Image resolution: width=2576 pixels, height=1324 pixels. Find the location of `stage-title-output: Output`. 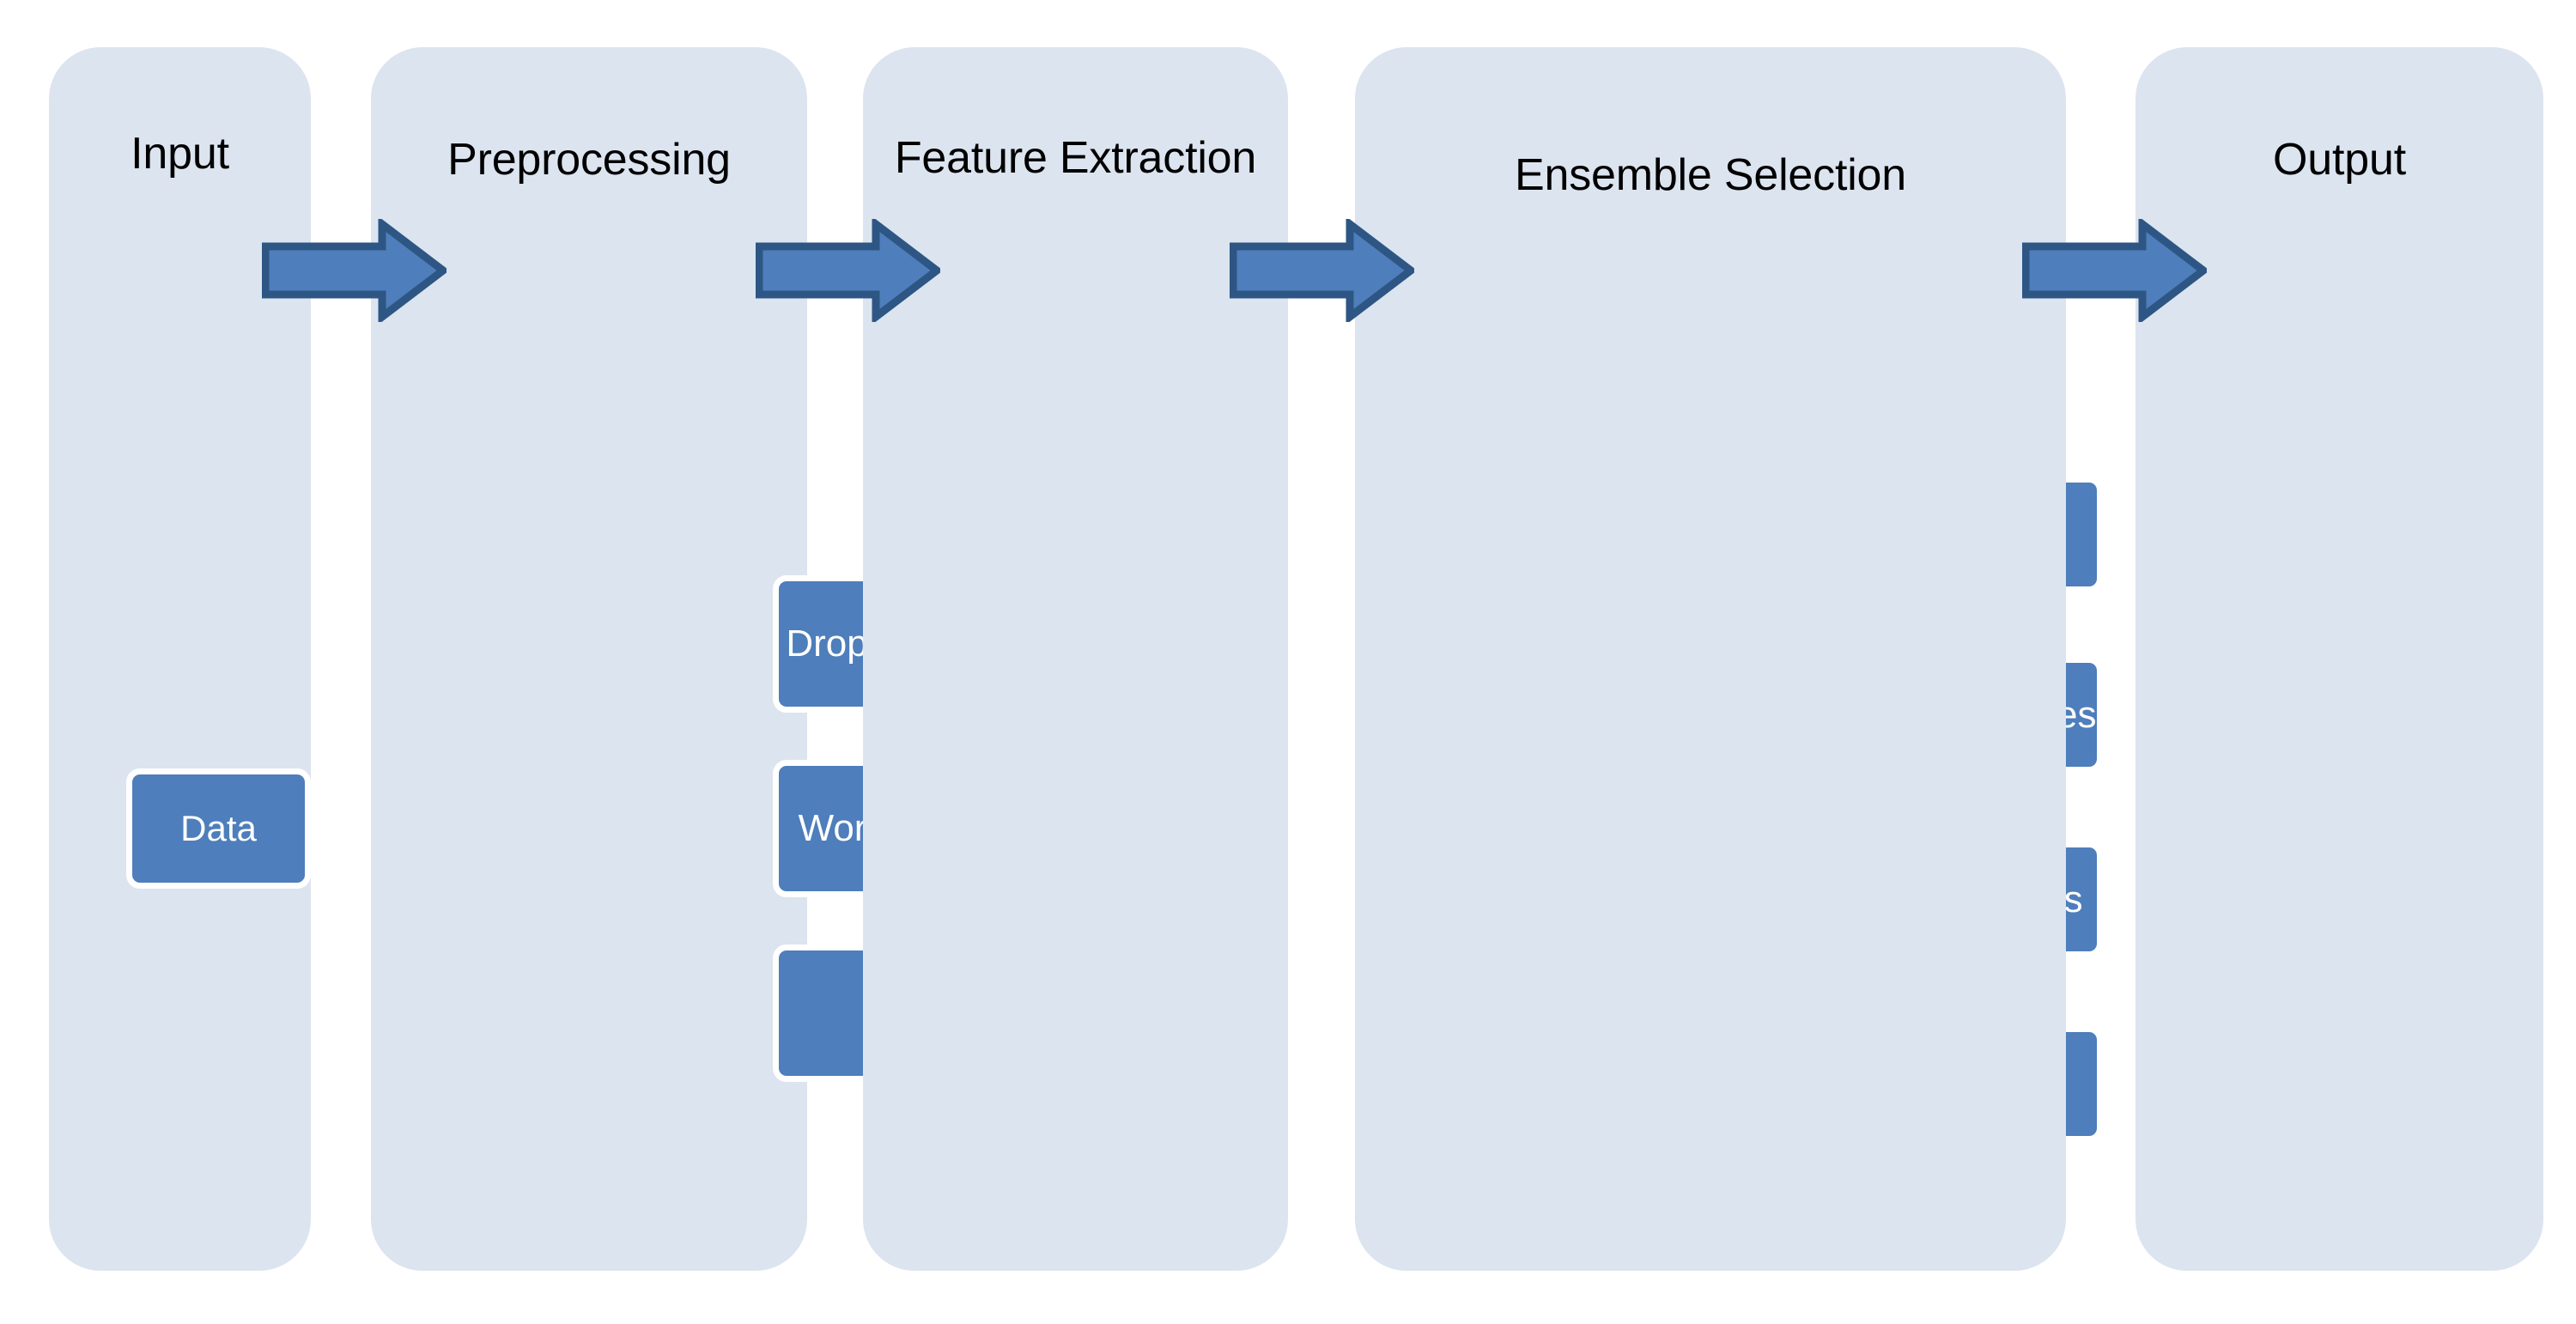

stage-title-output: Output is located at coordinates (2339, 160).